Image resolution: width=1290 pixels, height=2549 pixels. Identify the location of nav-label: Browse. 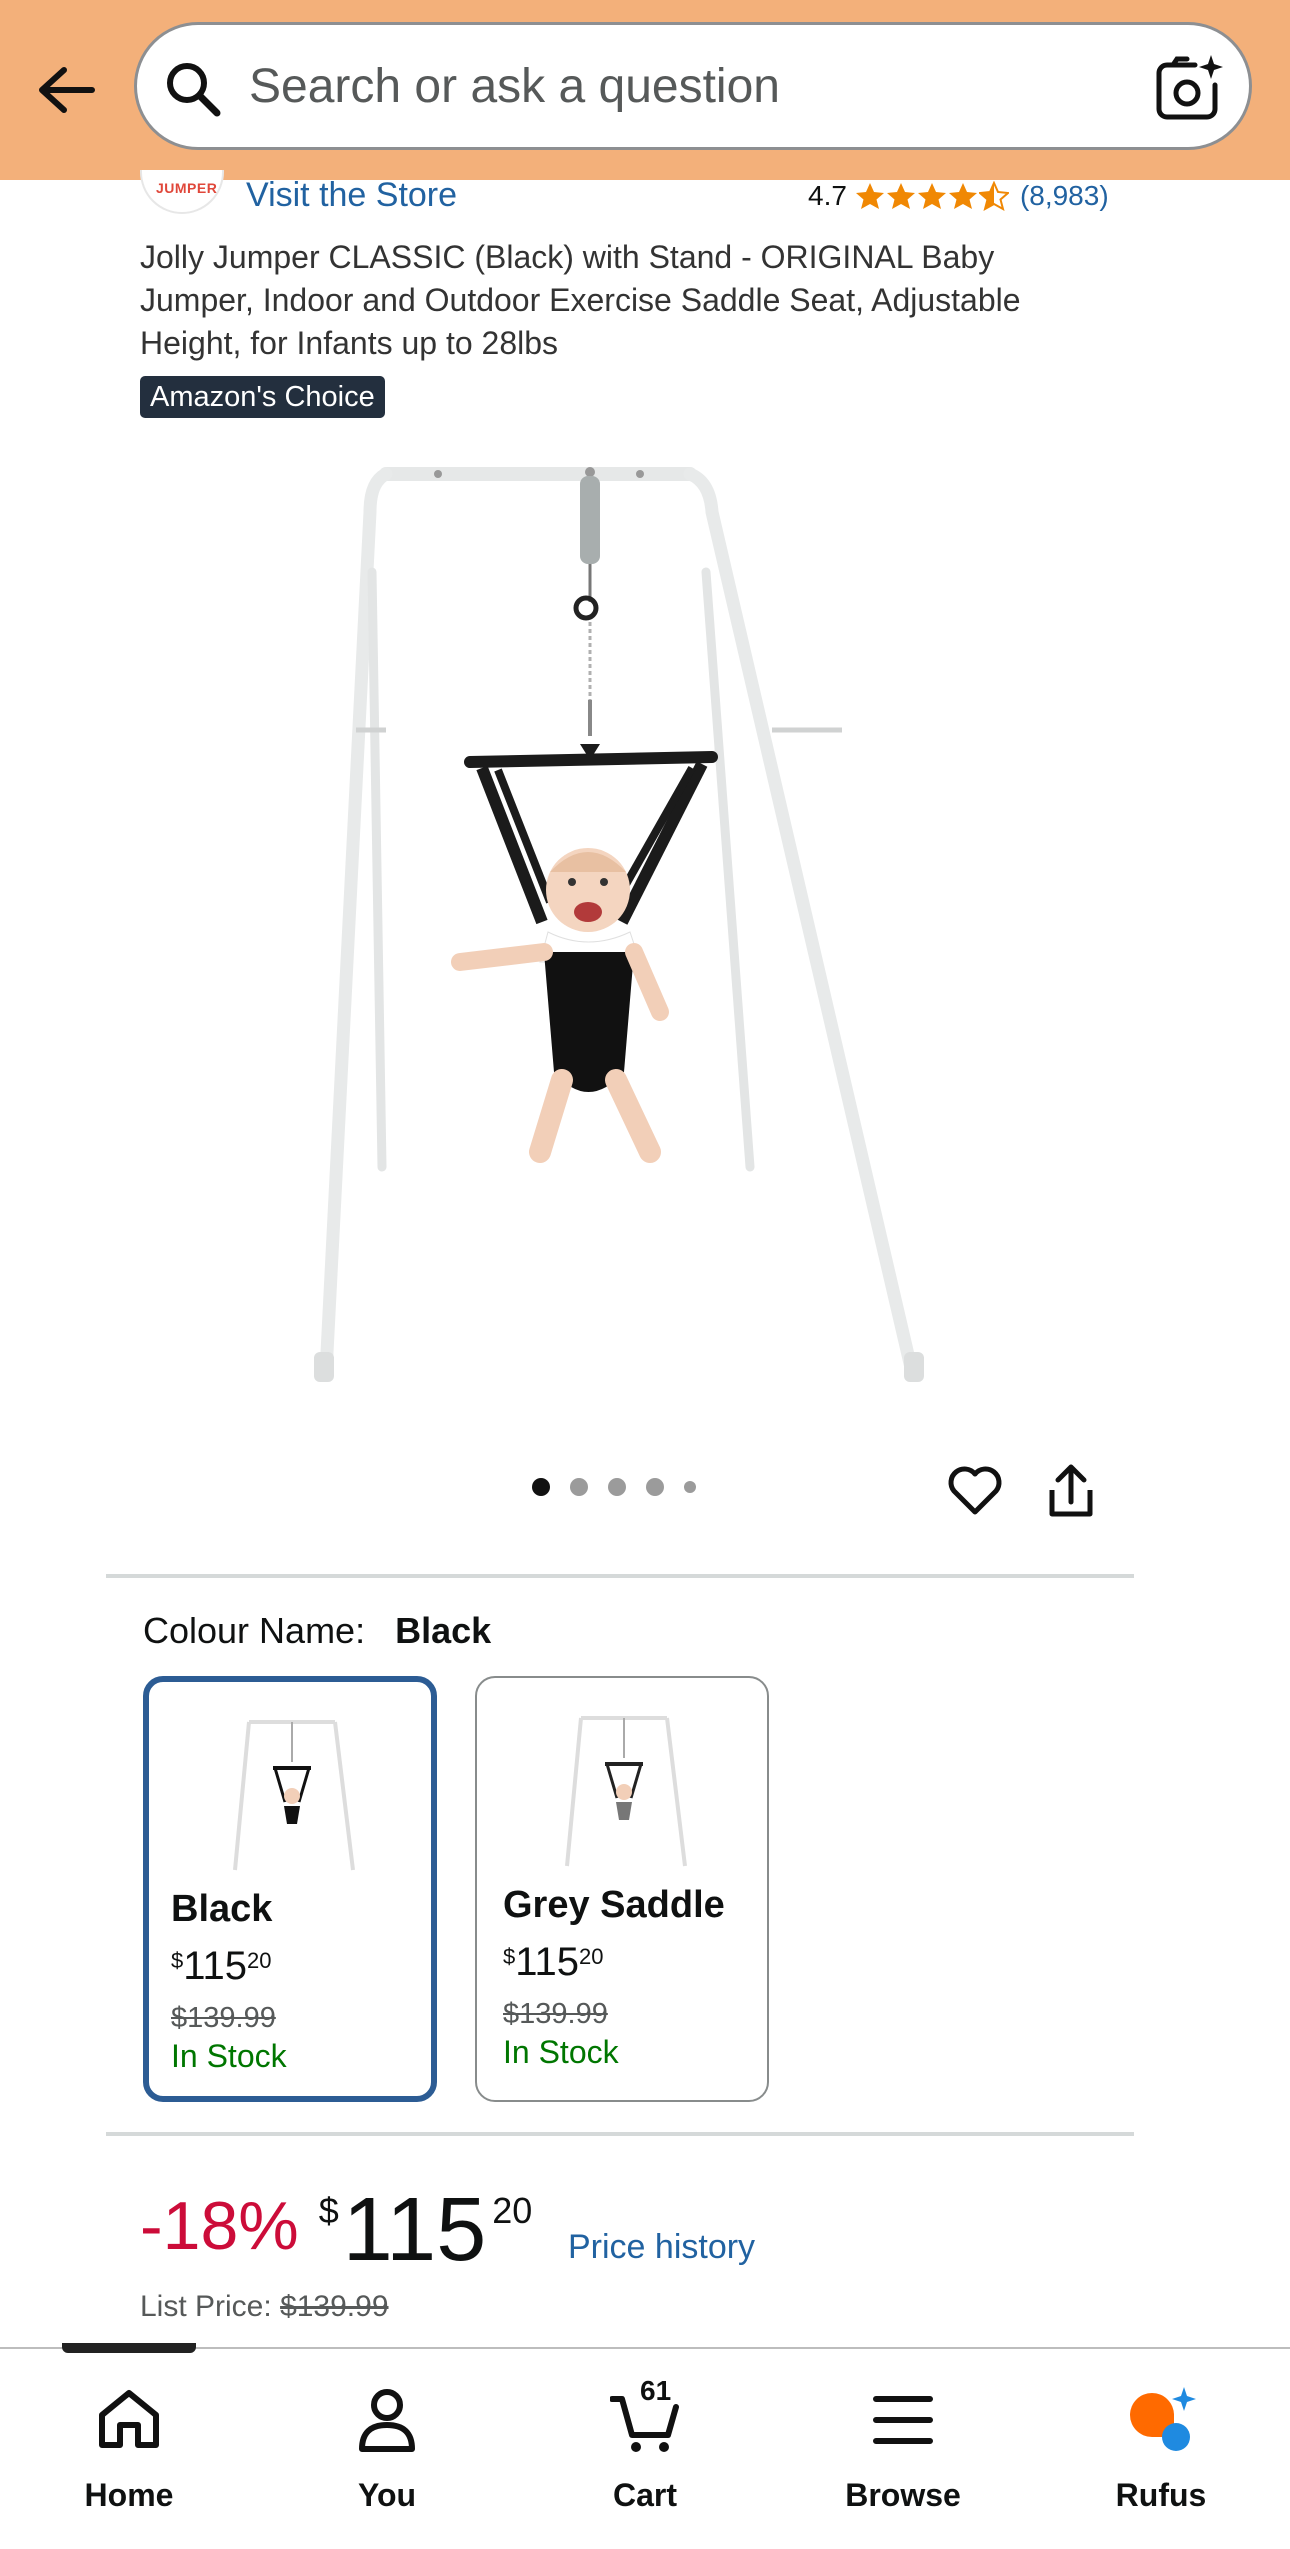
(903, 2495).